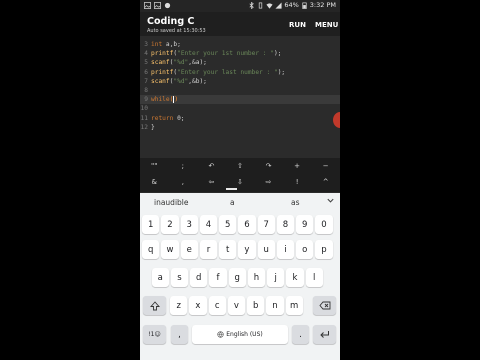  Describe the element at coordinates (154, 182) in the screenshot. I see `symbol-key: &` at that location.